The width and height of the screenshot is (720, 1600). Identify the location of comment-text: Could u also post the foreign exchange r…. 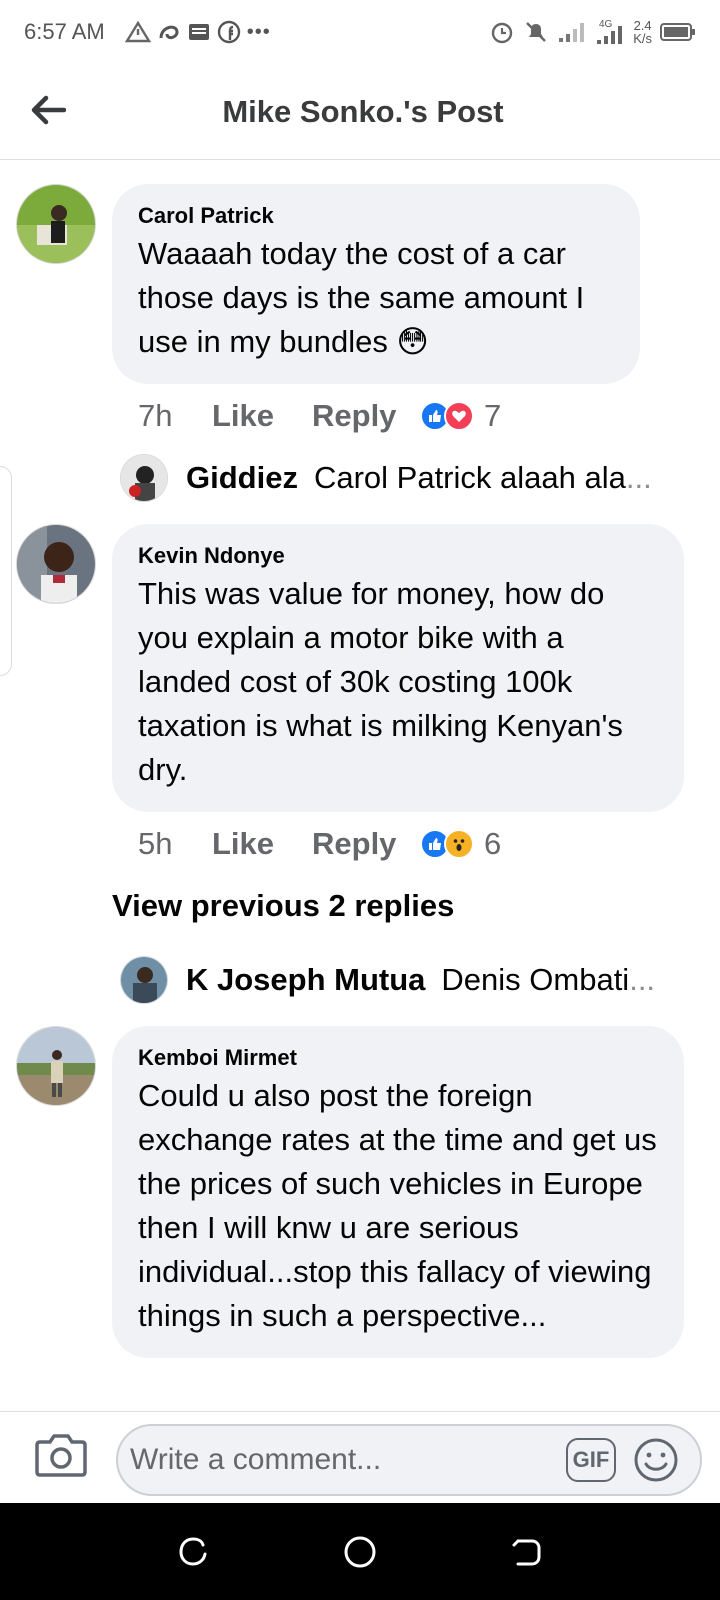
(397, 1205).